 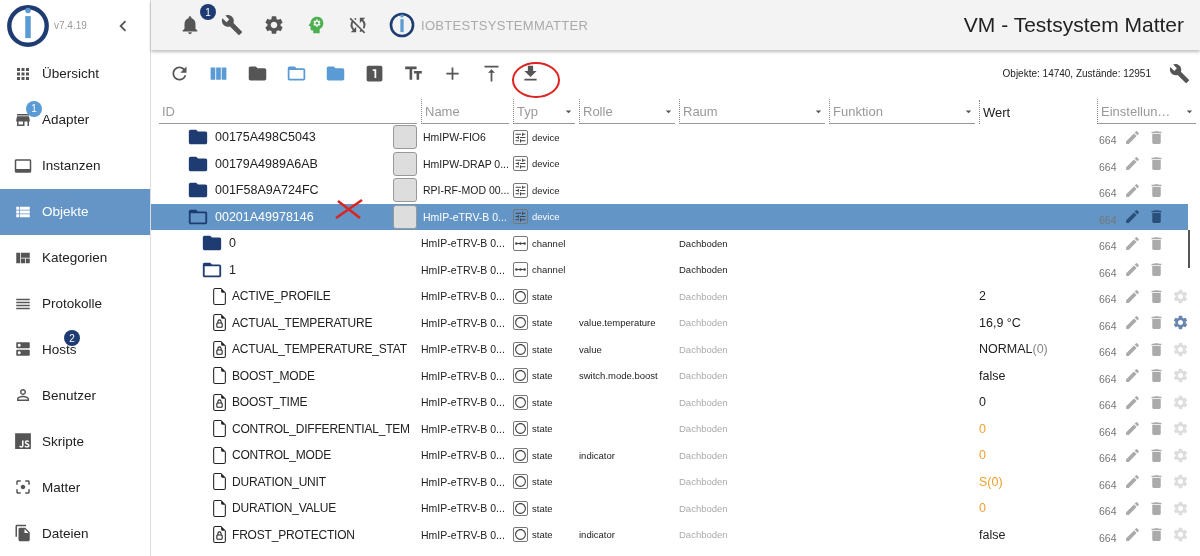 What do you see at coordinates (669, 455) in the screenshot?
I see `table-row: CONTROL_MODE HmIP-eTRV-B 0... state indicator Dachboden 0 664` at bounding box center [669, 455].